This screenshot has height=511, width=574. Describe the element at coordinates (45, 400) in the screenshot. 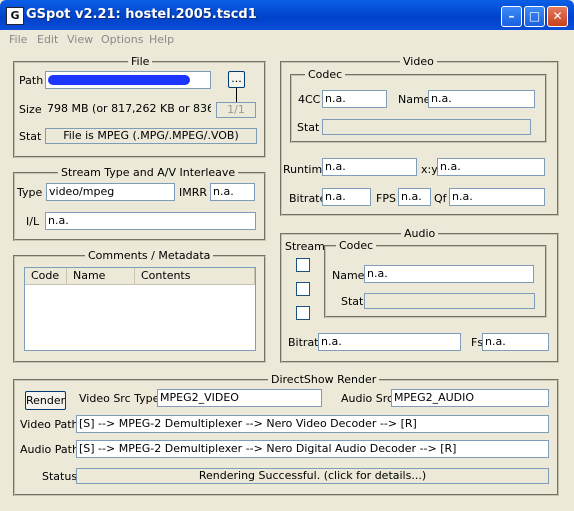

I see `render-button: Render` at that location.